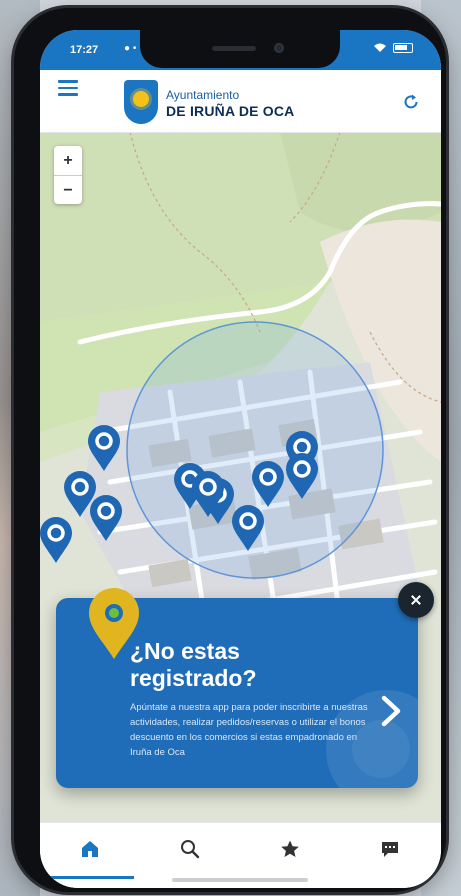 This screenshot has width=461, height=896. Describe the element at coordinates (68, 161) in the screenshot. I see `zoom-in-button: +` at that location.